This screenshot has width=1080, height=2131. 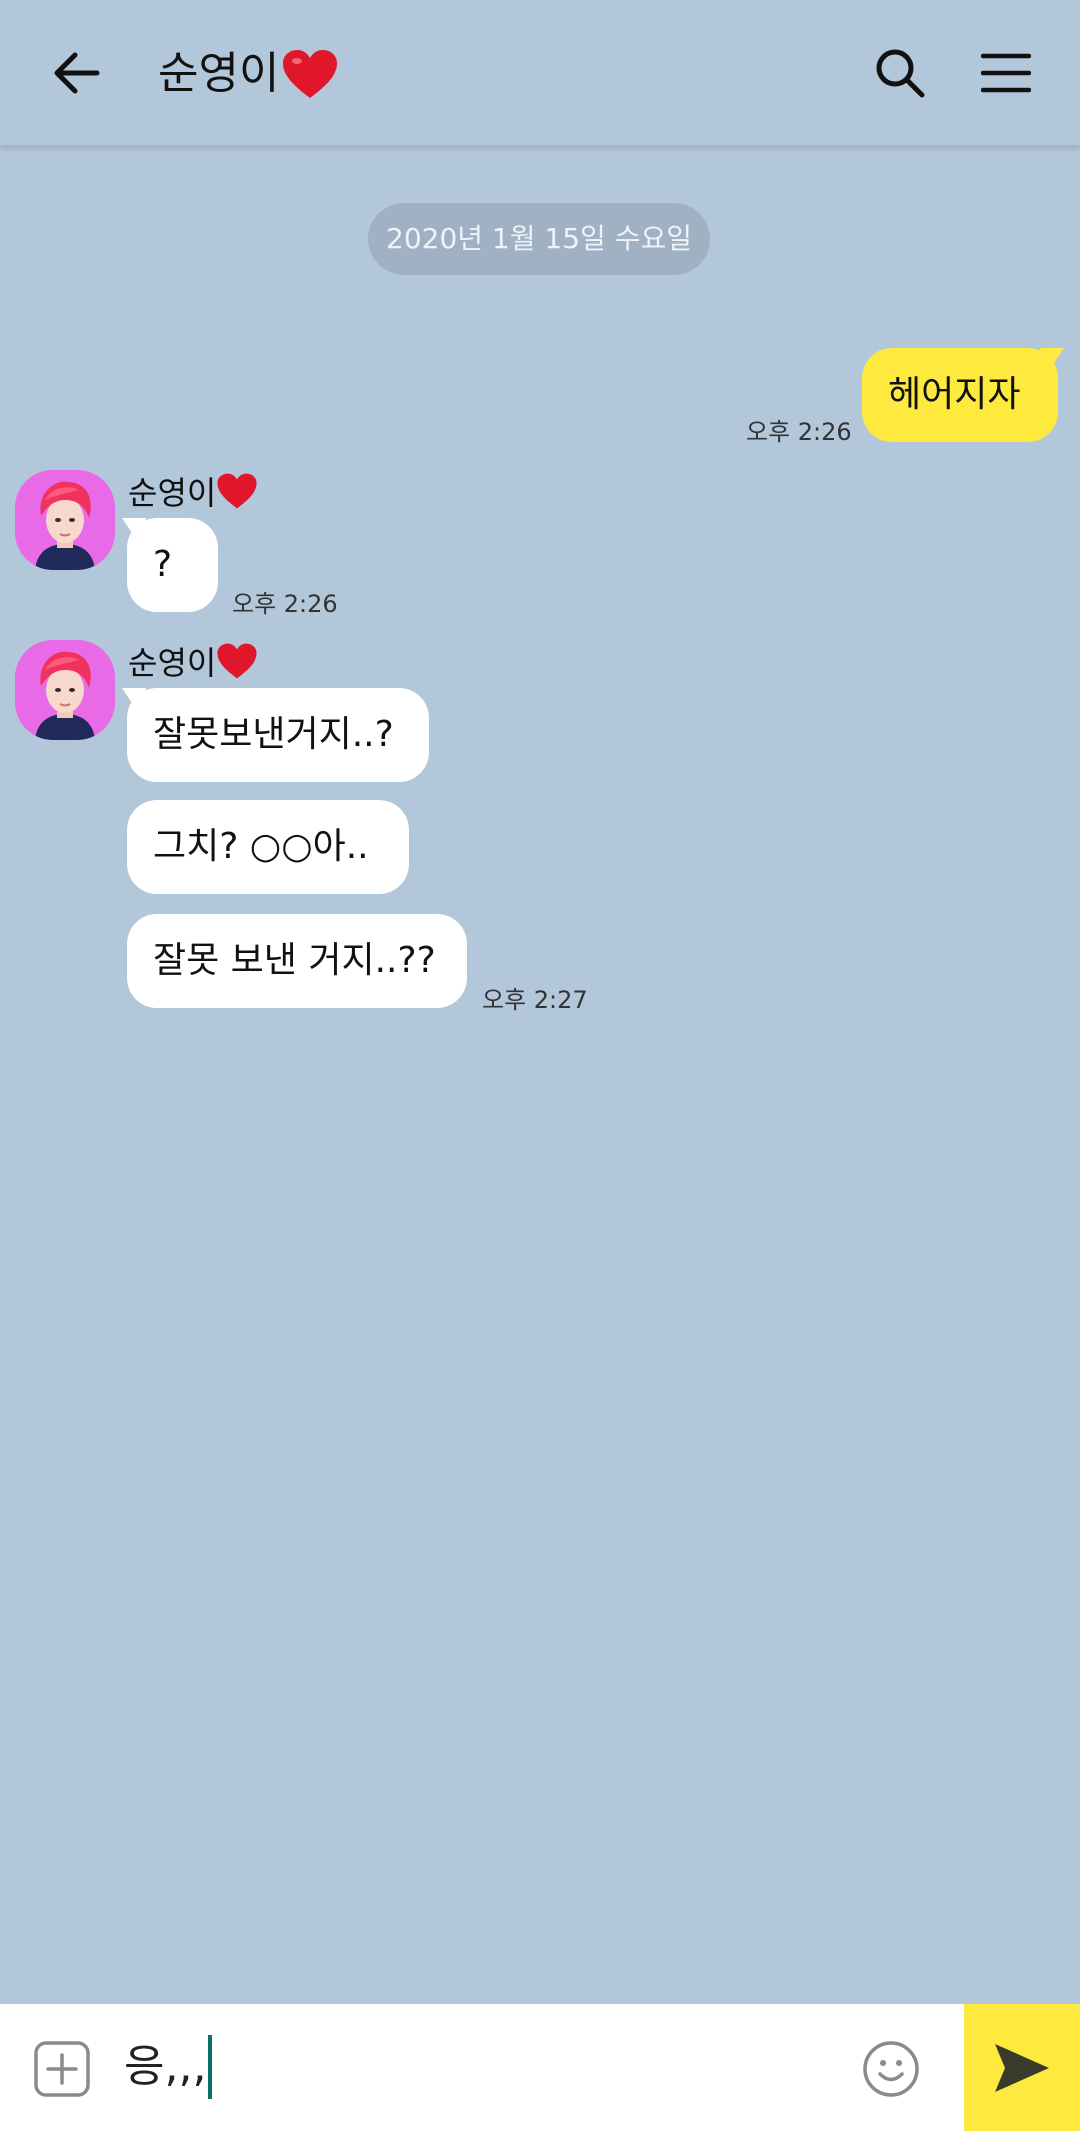 I want to click on search-button, so click(x=900, y=73).